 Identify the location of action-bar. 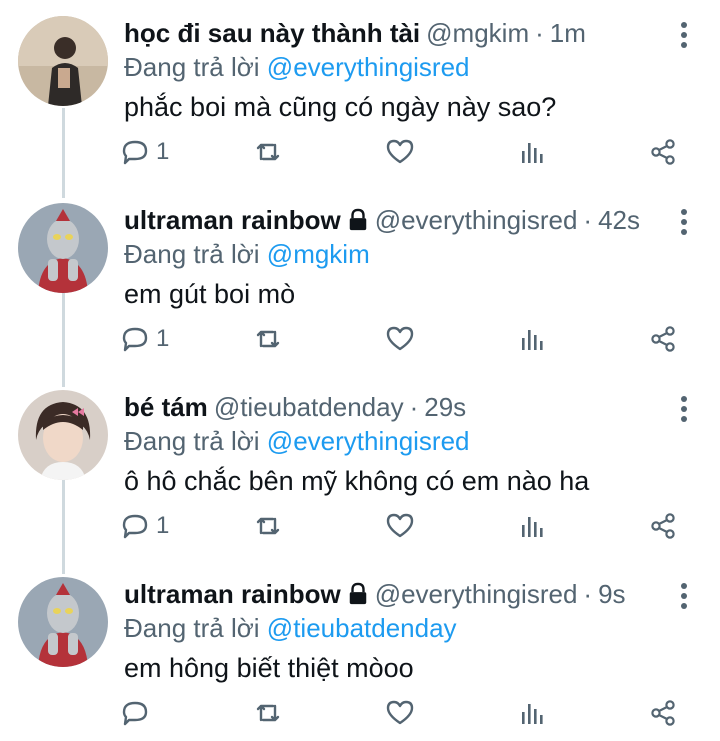
(405, 713).